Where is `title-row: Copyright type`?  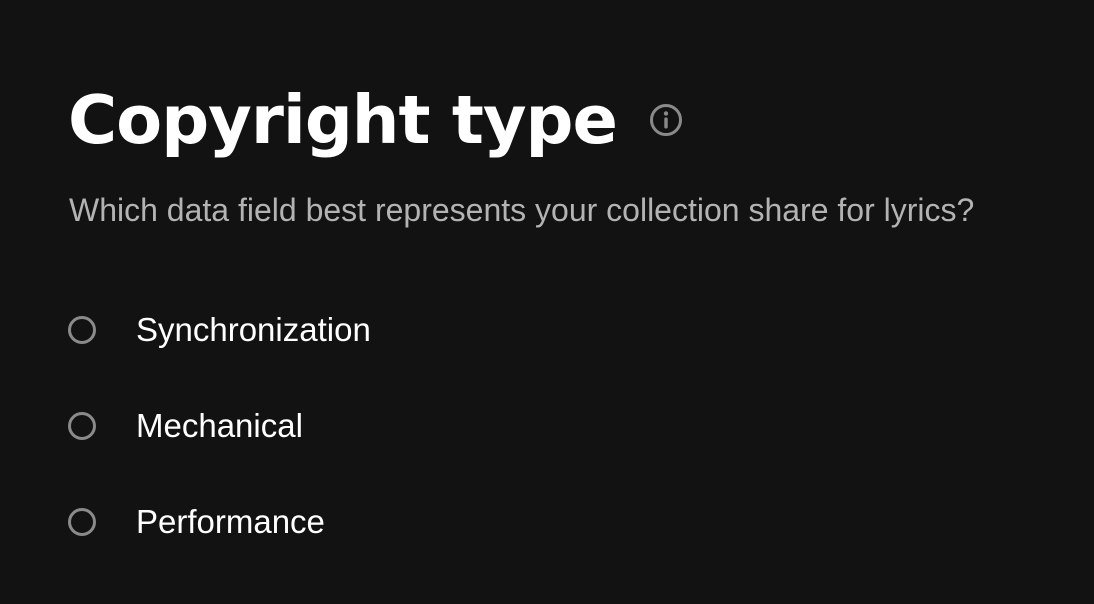
title-row: Copyright type is located at coordinates (375, 120).